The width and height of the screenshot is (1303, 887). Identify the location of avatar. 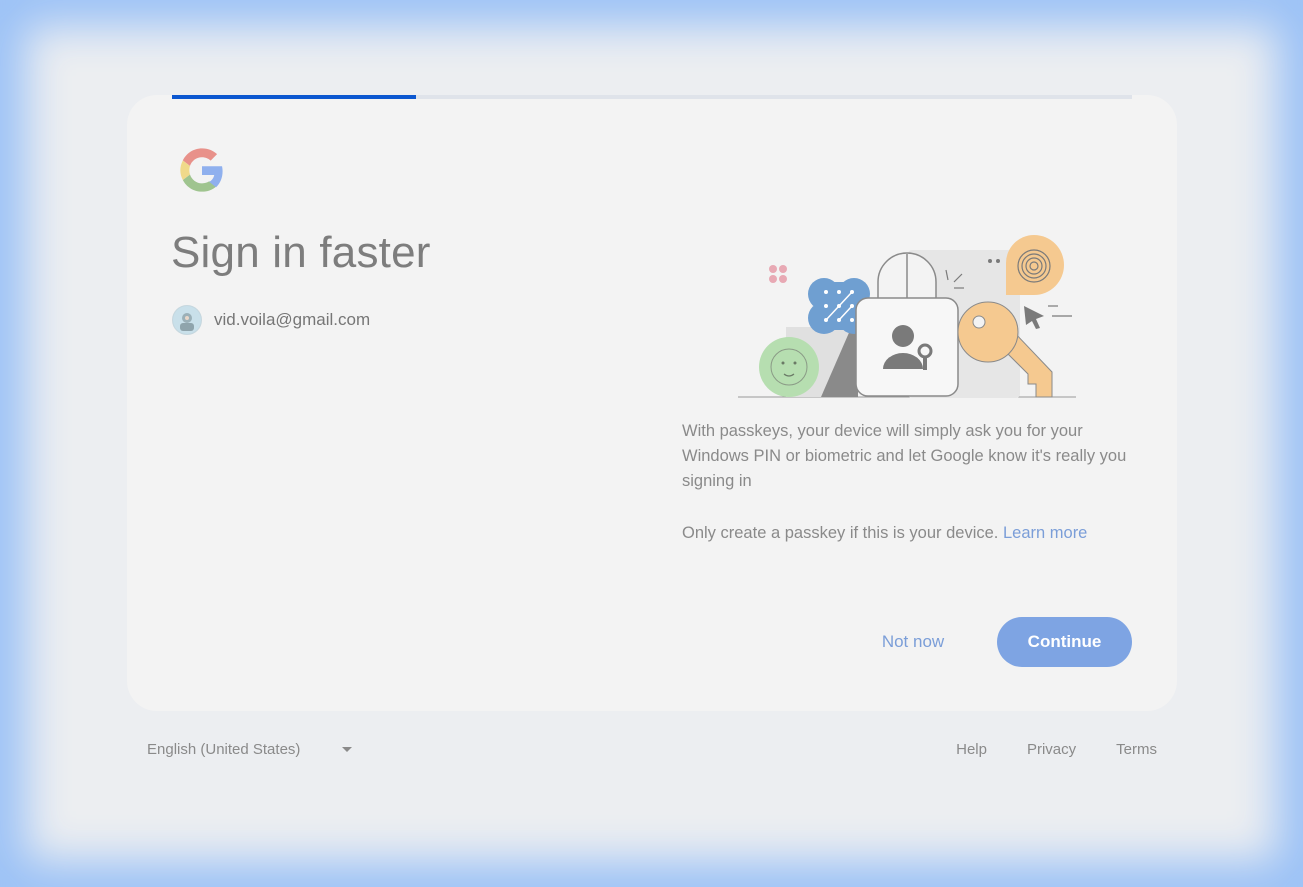
(187, 320).